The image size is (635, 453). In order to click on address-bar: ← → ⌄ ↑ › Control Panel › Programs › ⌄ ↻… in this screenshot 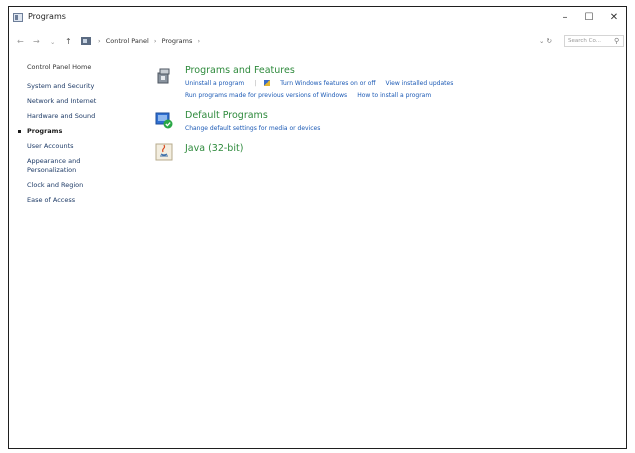, I will do `click(317, 41)`.